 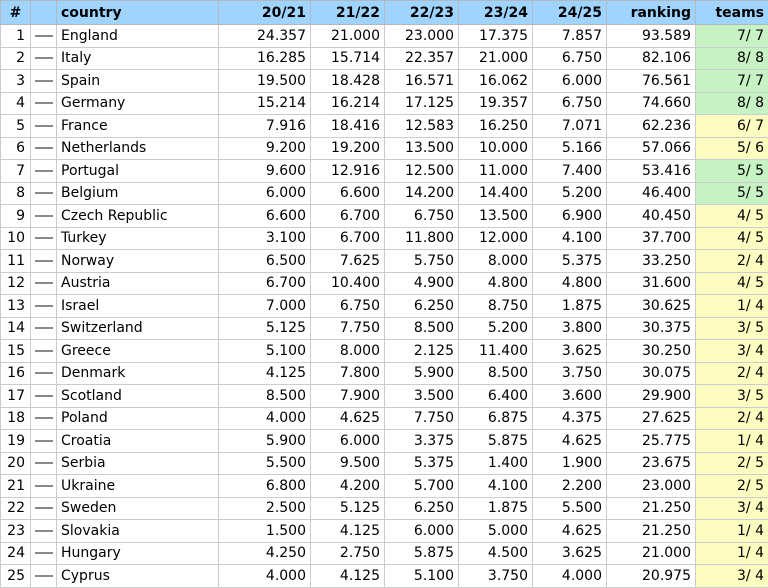 I want to click on country-name: Slovakia, so click(x=138, y=531).